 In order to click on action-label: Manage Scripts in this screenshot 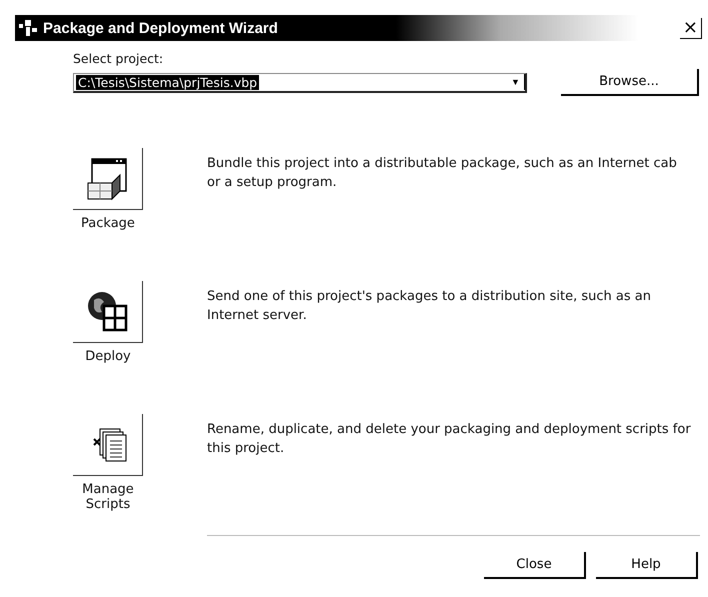, I will do `click(108, 497)`.